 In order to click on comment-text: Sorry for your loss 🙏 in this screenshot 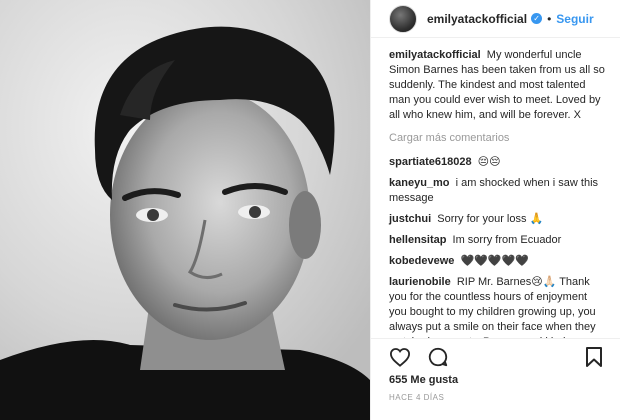, I will do `click(490, 219)`.